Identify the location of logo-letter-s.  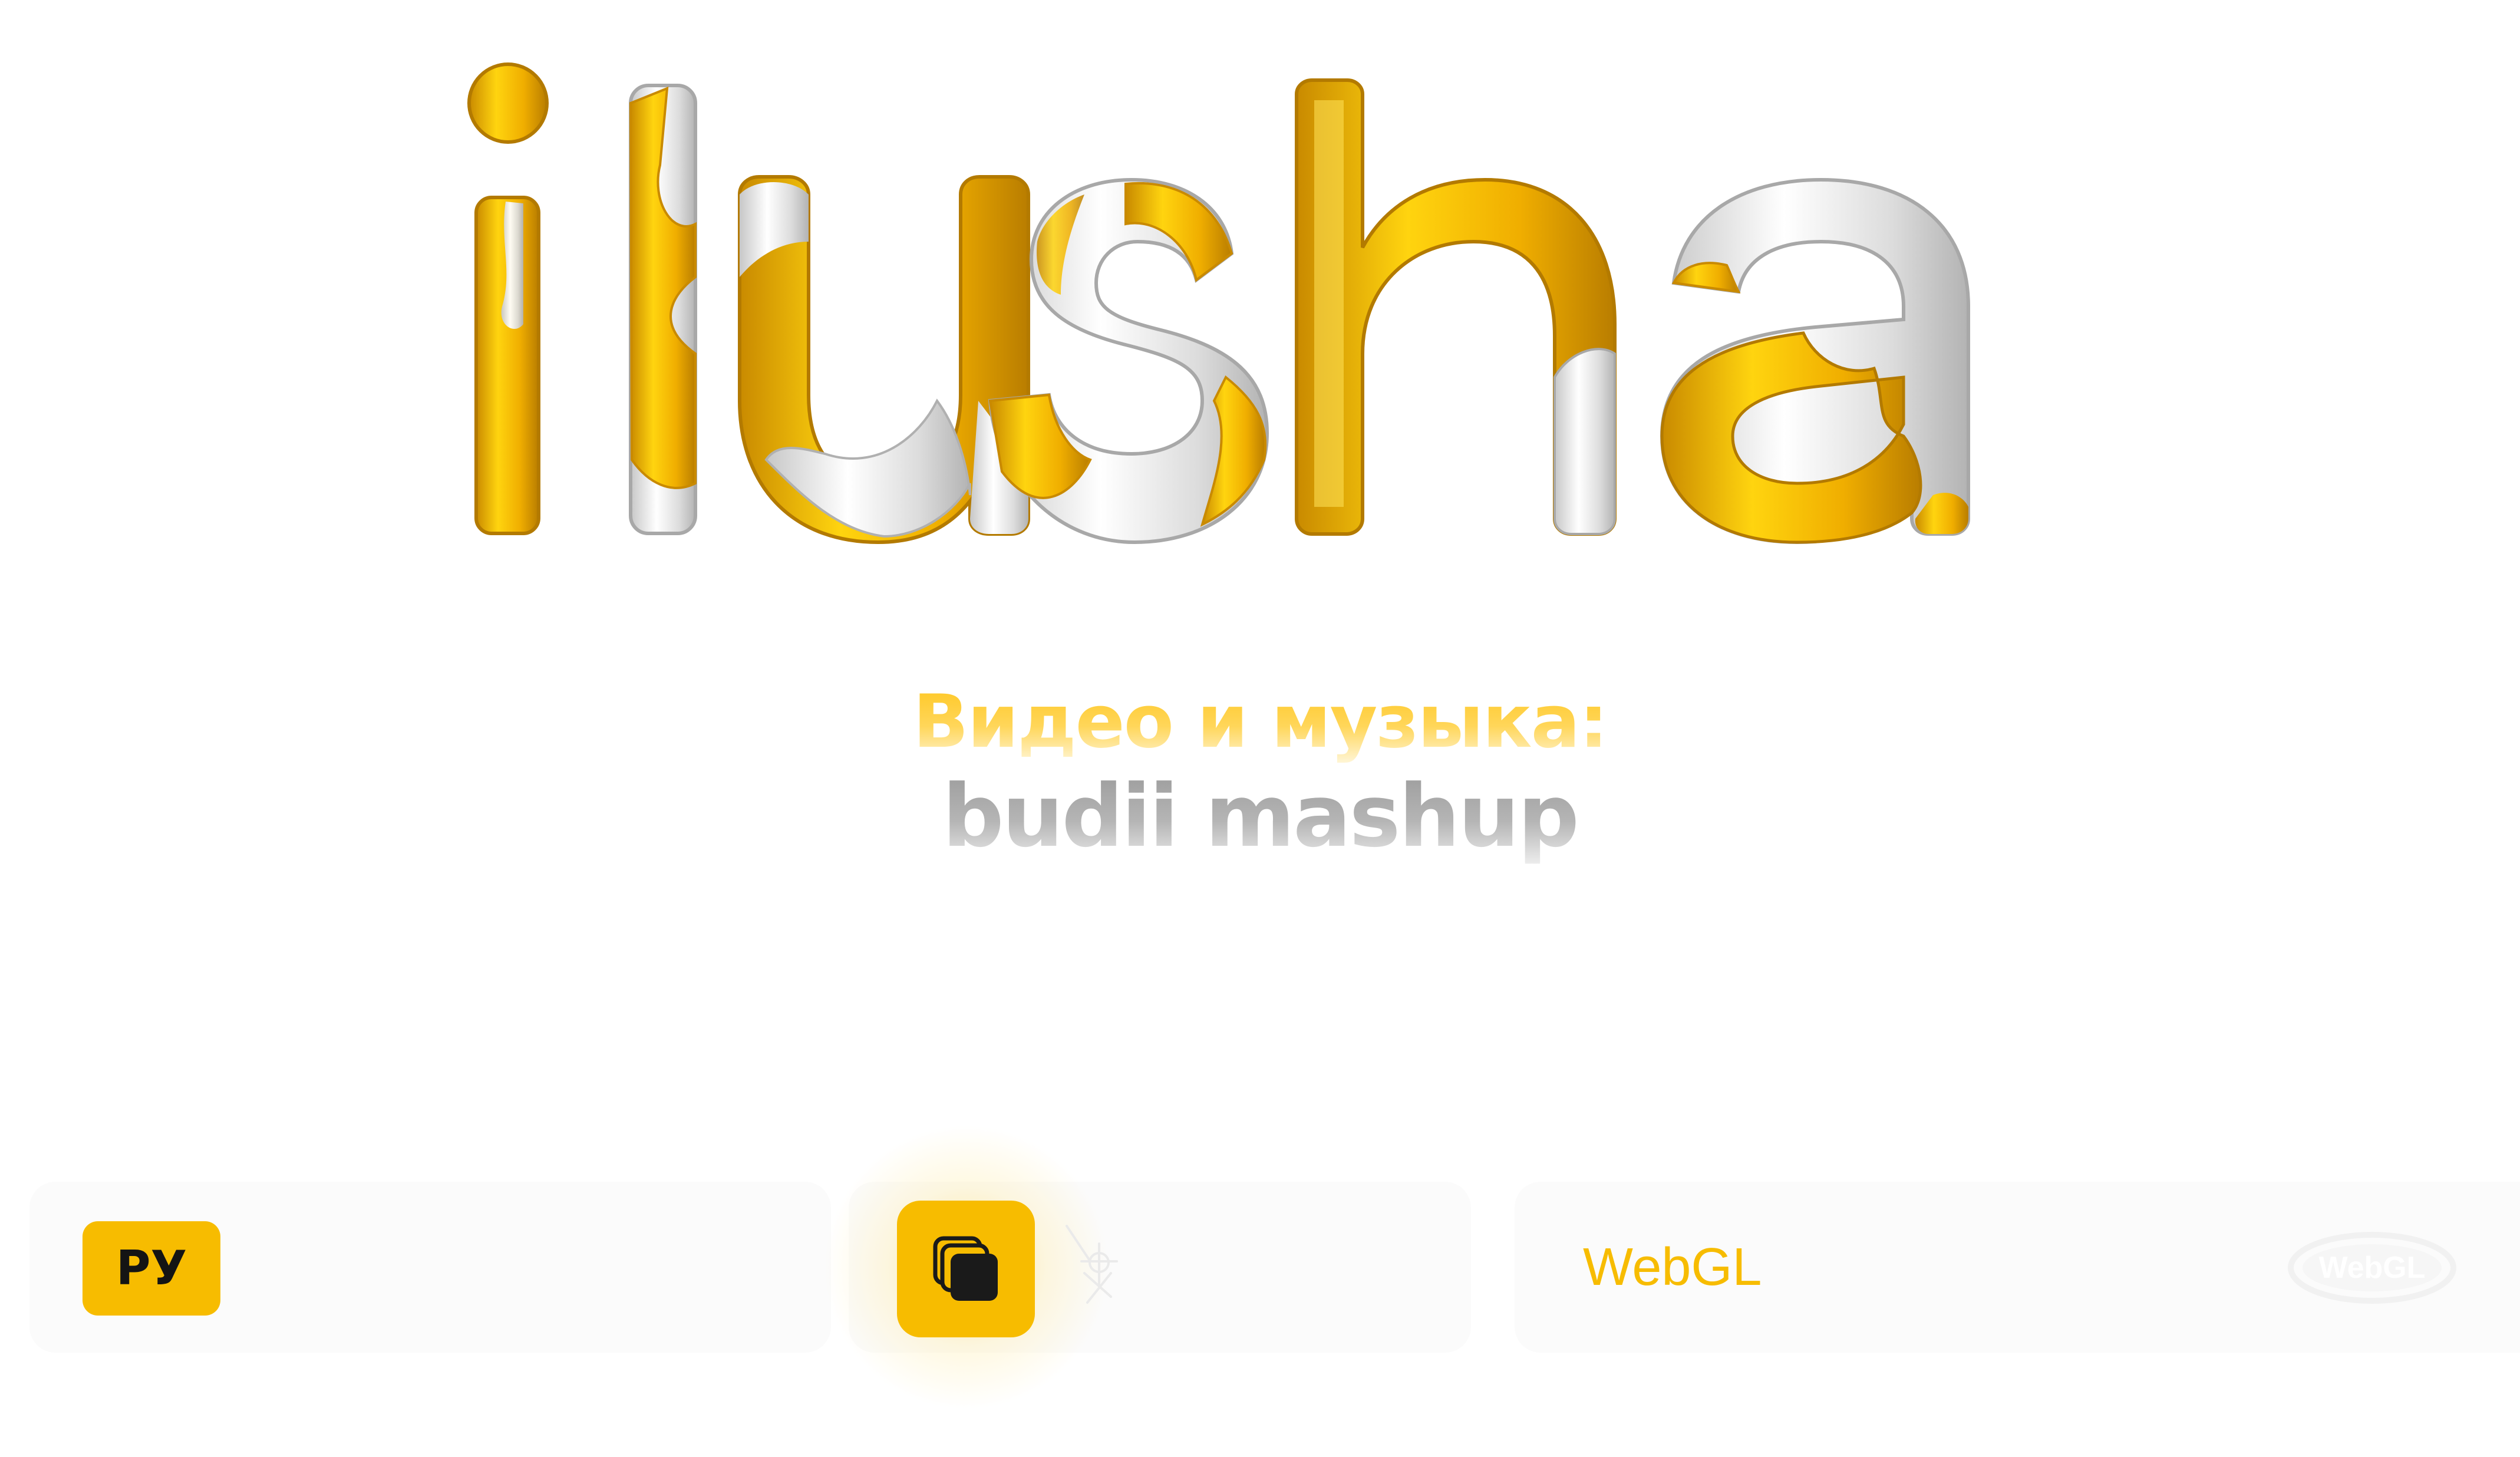
(1128, 361).